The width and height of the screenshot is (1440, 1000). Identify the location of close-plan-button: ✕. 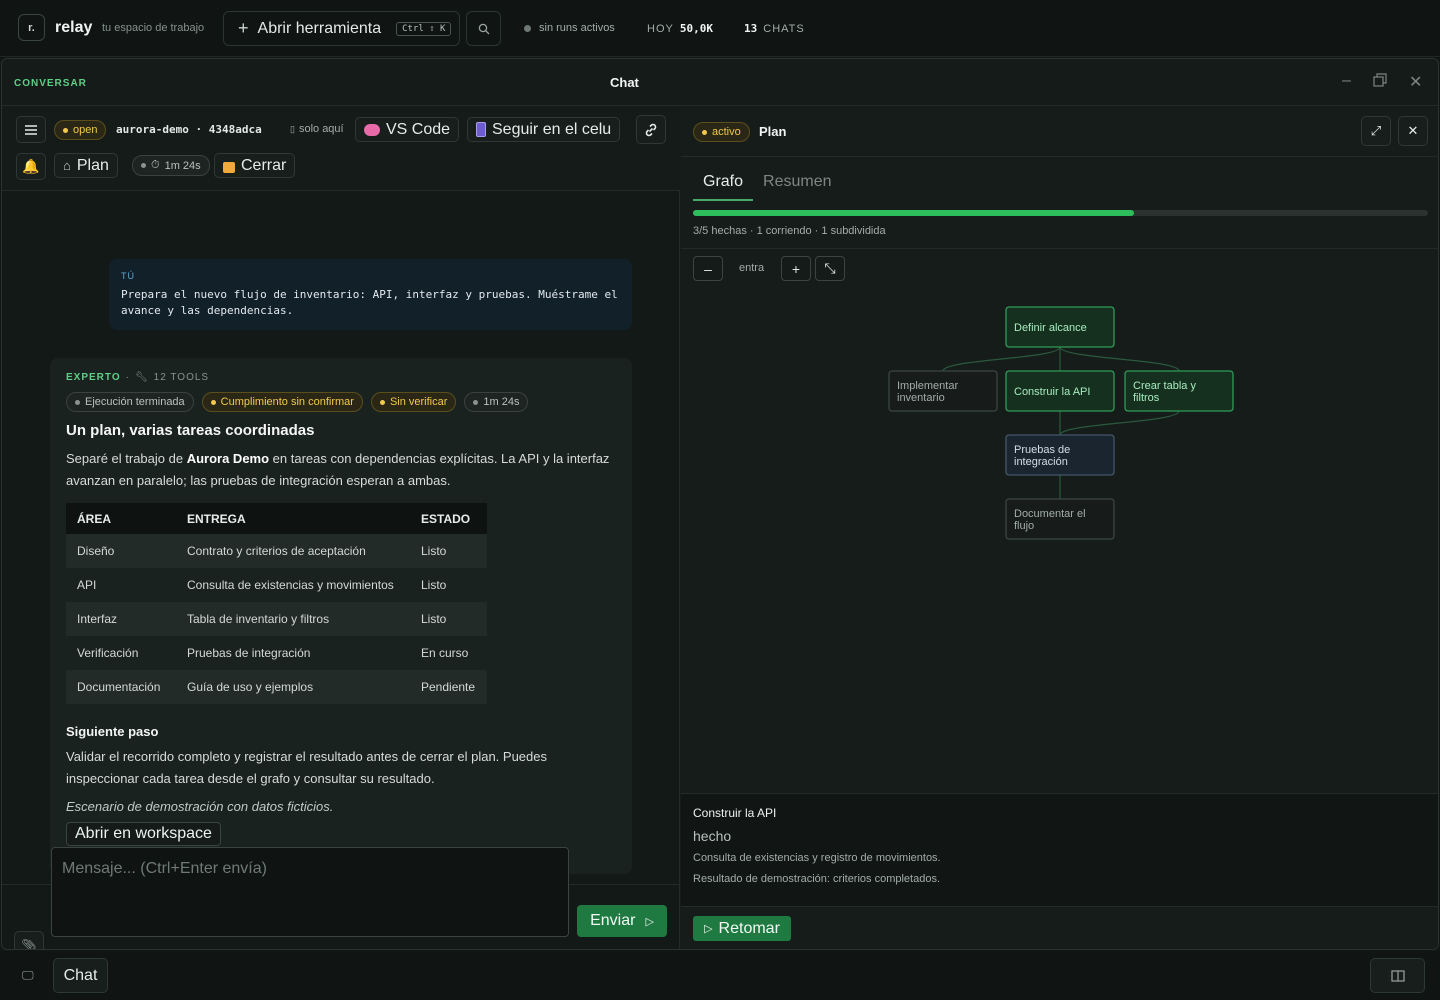
(1413, 131).